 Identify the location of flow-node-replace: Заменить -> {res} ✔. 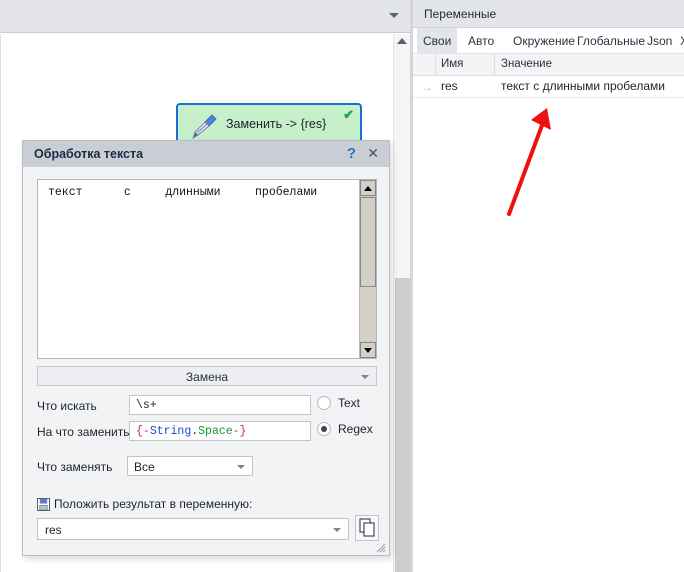
(269, 124).